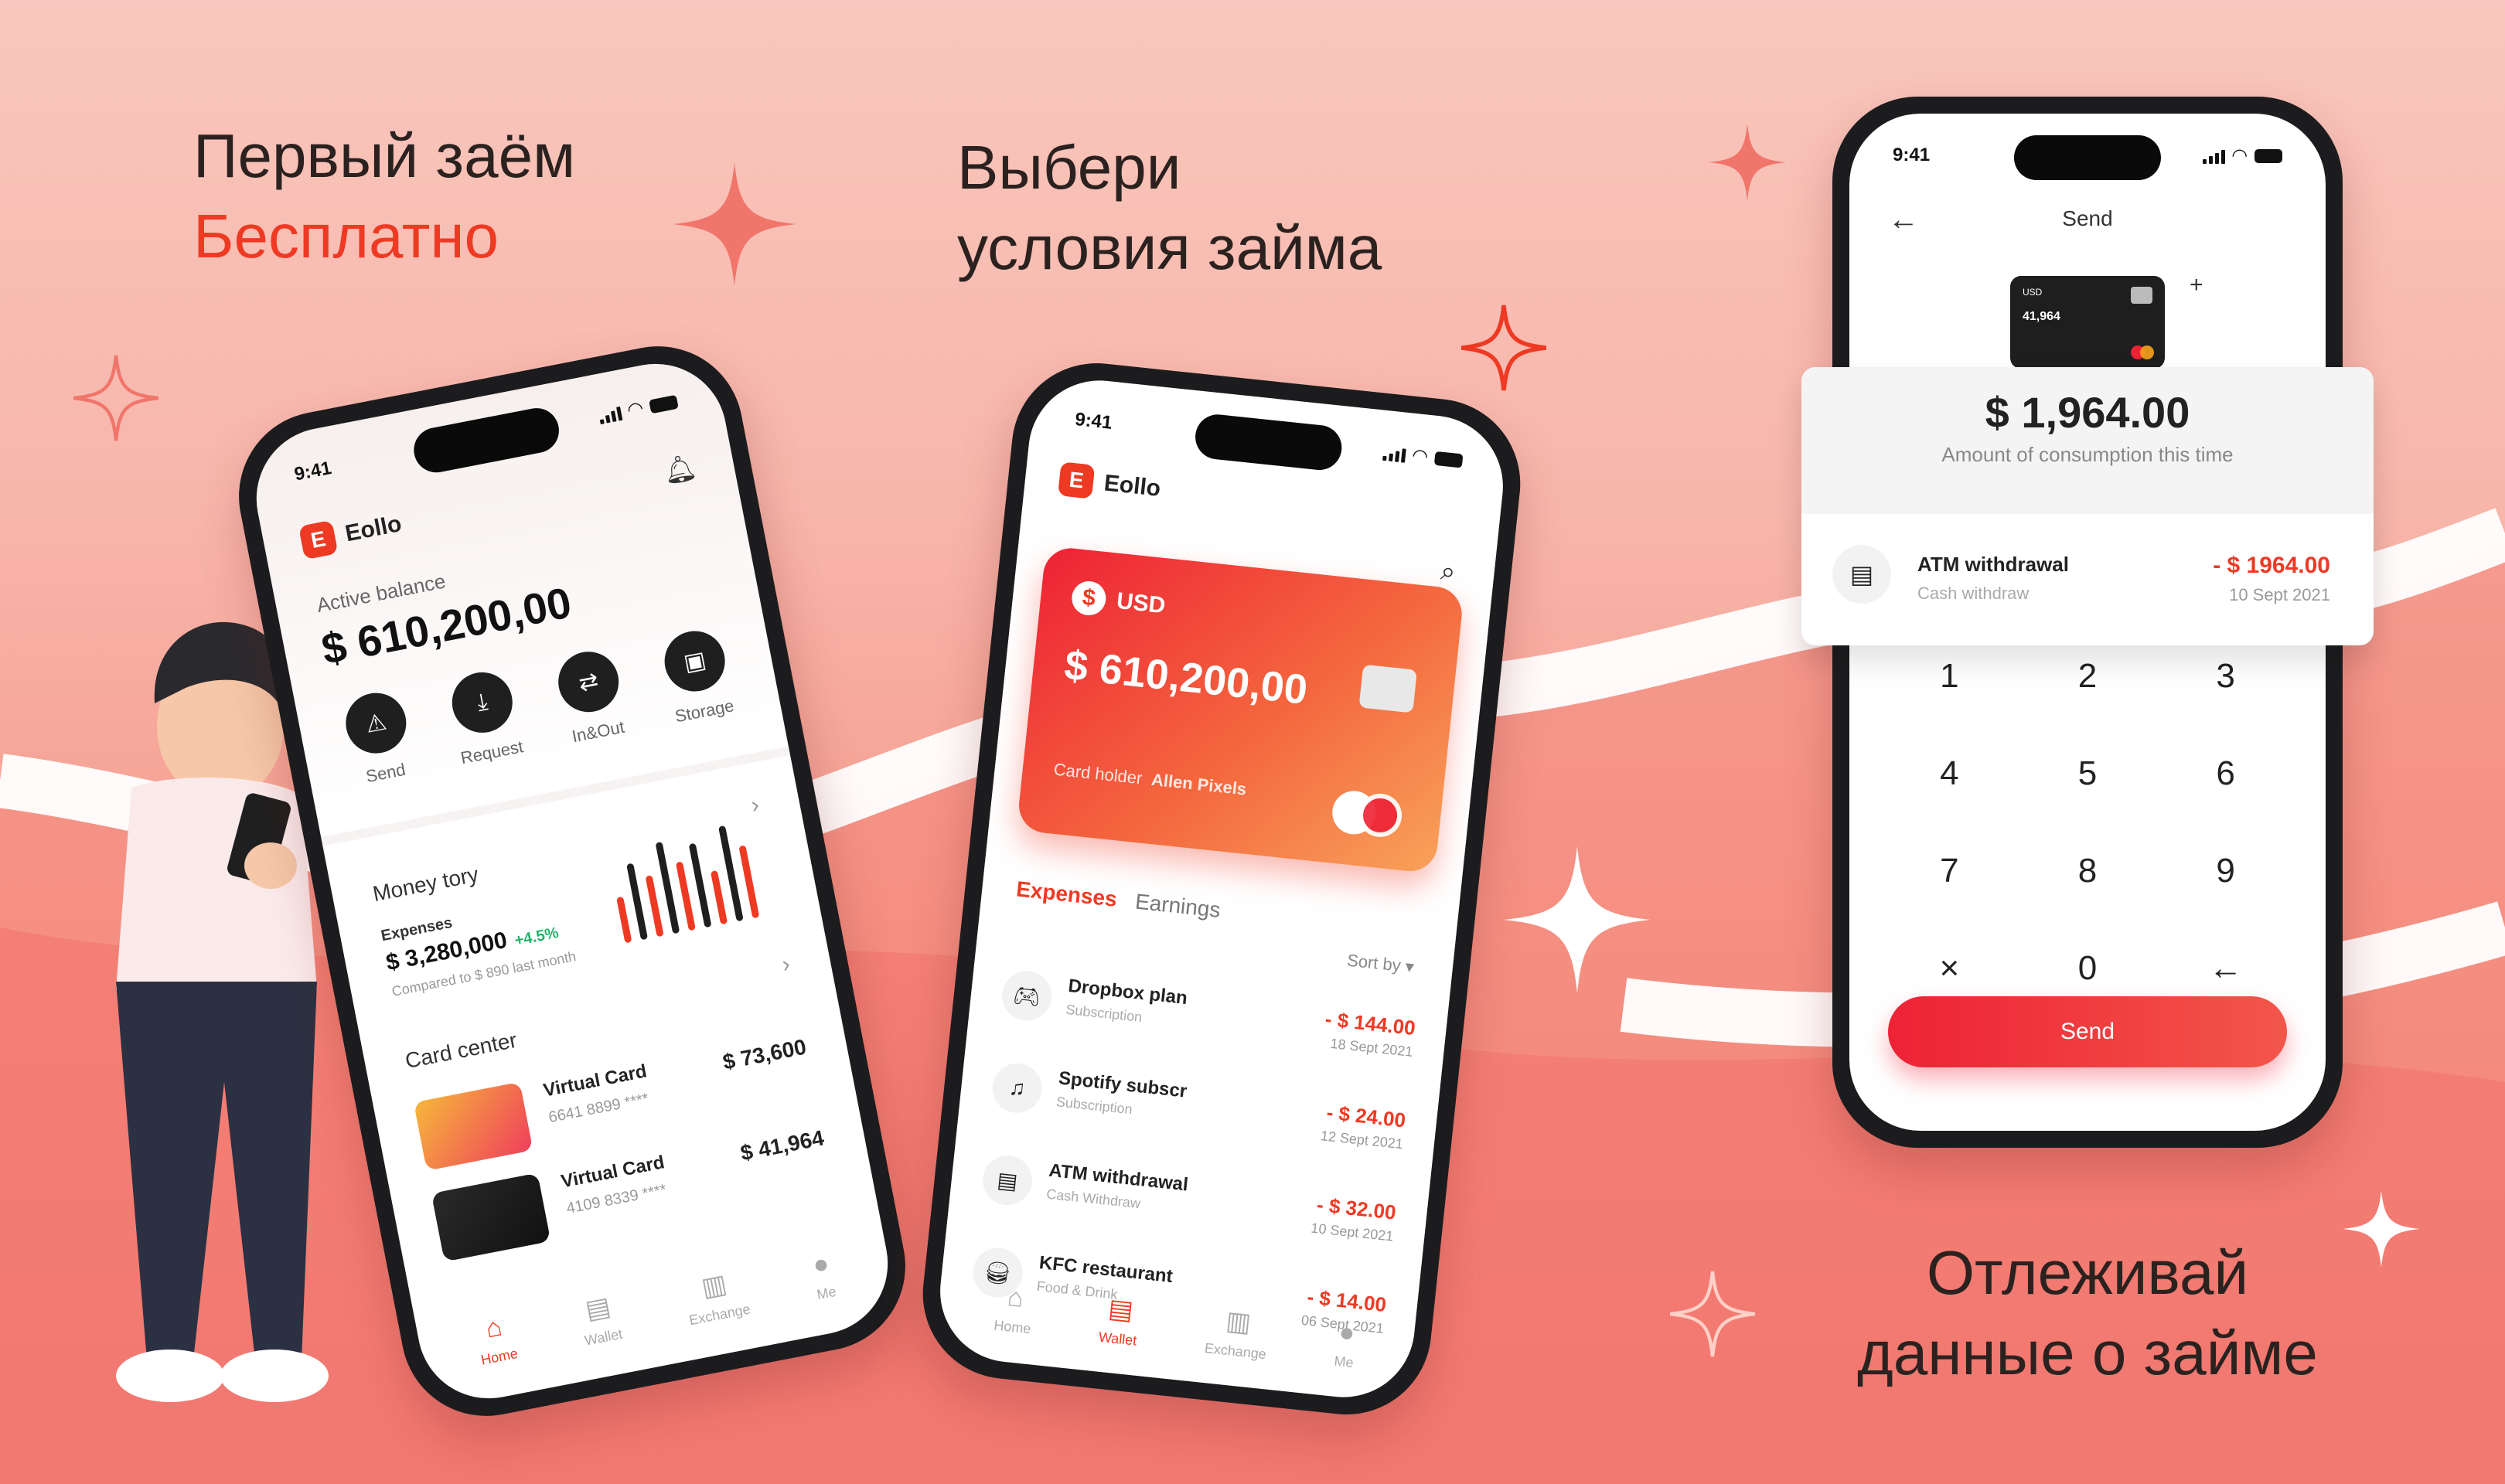  What do you see at coordinates (1178, 906) in the screenshot?
I see `tab-earnings: Earnings` at bounding box center [1178, 906].